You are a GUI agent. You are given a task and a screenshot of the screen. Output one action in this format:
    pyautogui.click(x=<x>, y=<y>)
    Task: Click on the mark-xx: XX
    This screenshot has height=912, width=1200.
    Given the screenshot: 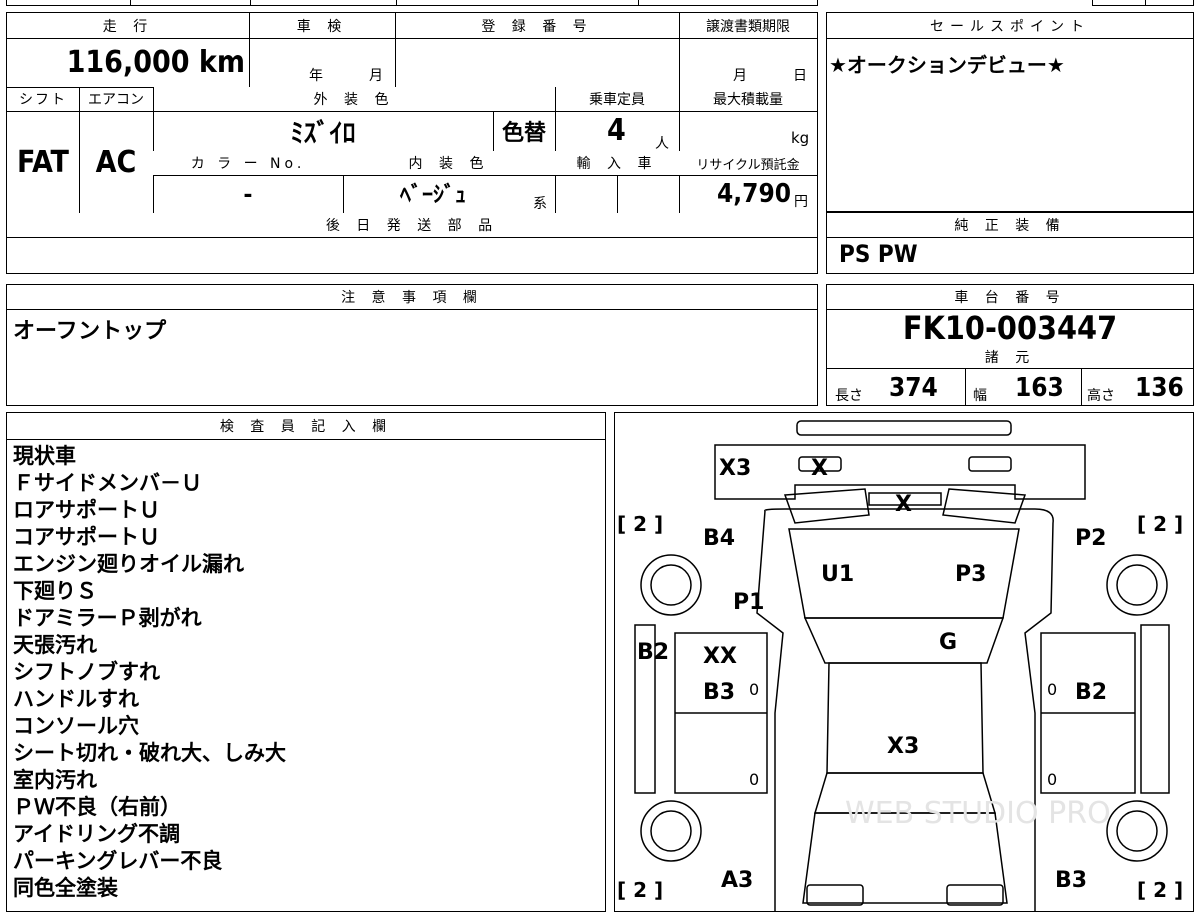 What is the action you would take?
    pyautogui.click(x=720, y=656)
    